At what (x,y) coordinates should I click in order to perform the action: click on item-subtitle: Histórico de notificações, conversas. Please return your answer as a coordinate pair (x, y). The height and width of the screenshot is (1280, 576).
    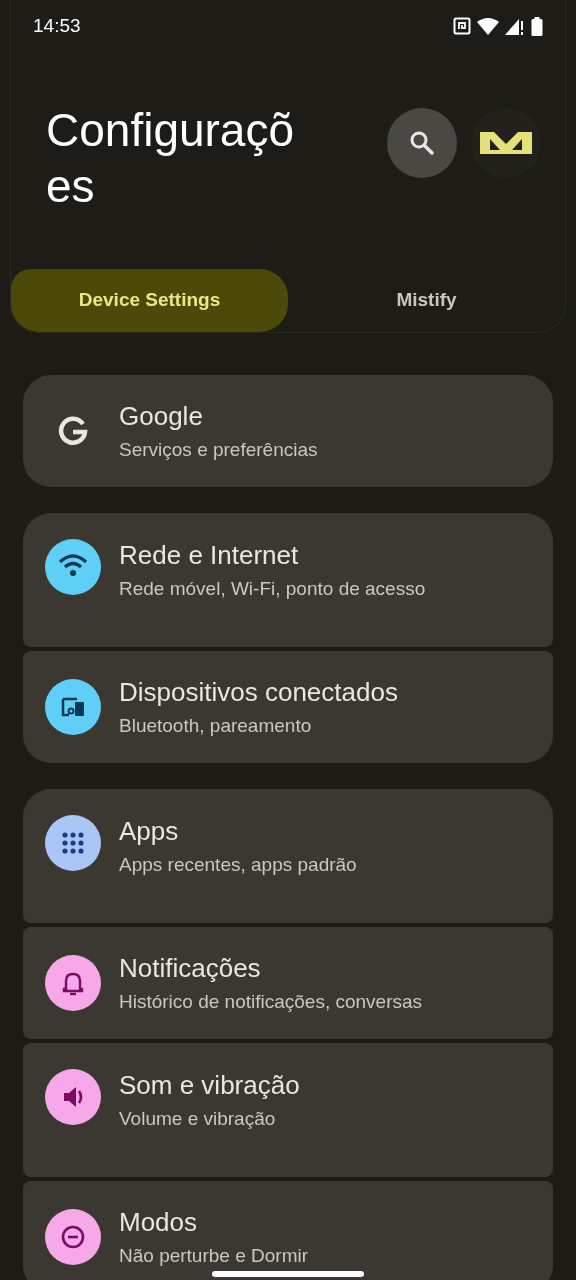
    Looking at the image, I should click on (271, 1002).